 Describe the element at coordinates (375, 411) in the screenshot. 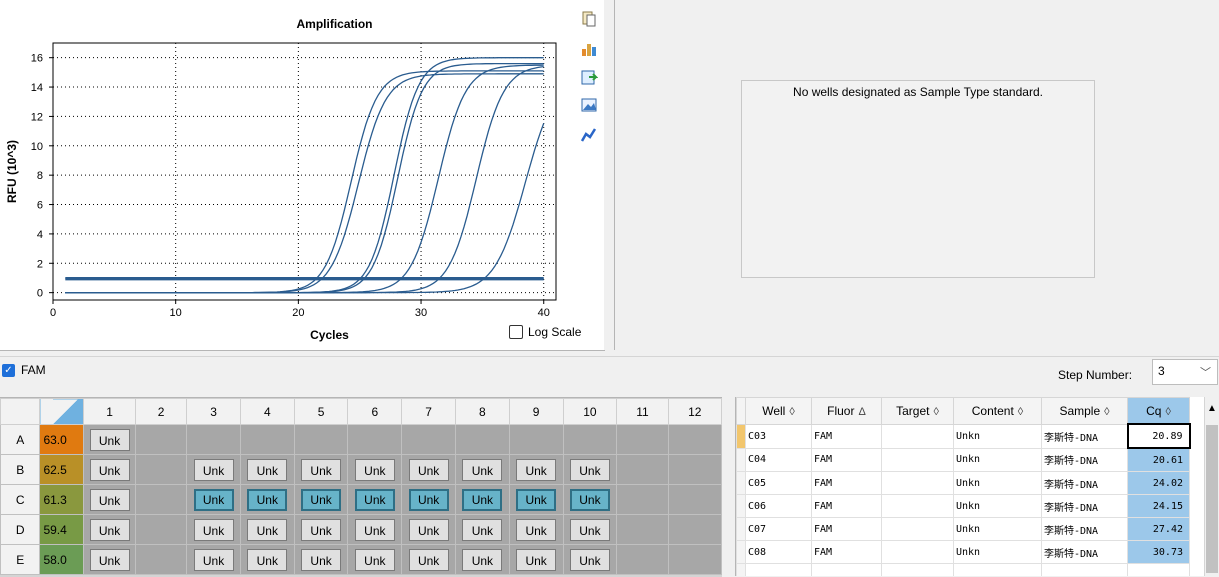

I see `plate-col-header: 6` at that location.